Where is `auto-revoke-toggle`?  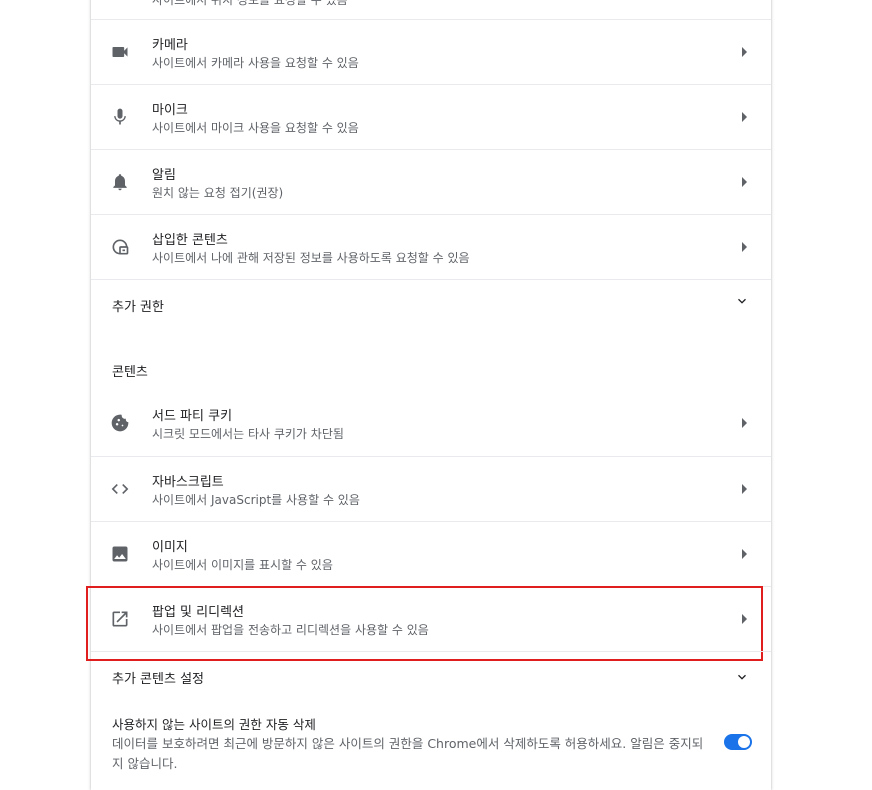
auto-revoke-toggle is located at coordinates (738, 742).